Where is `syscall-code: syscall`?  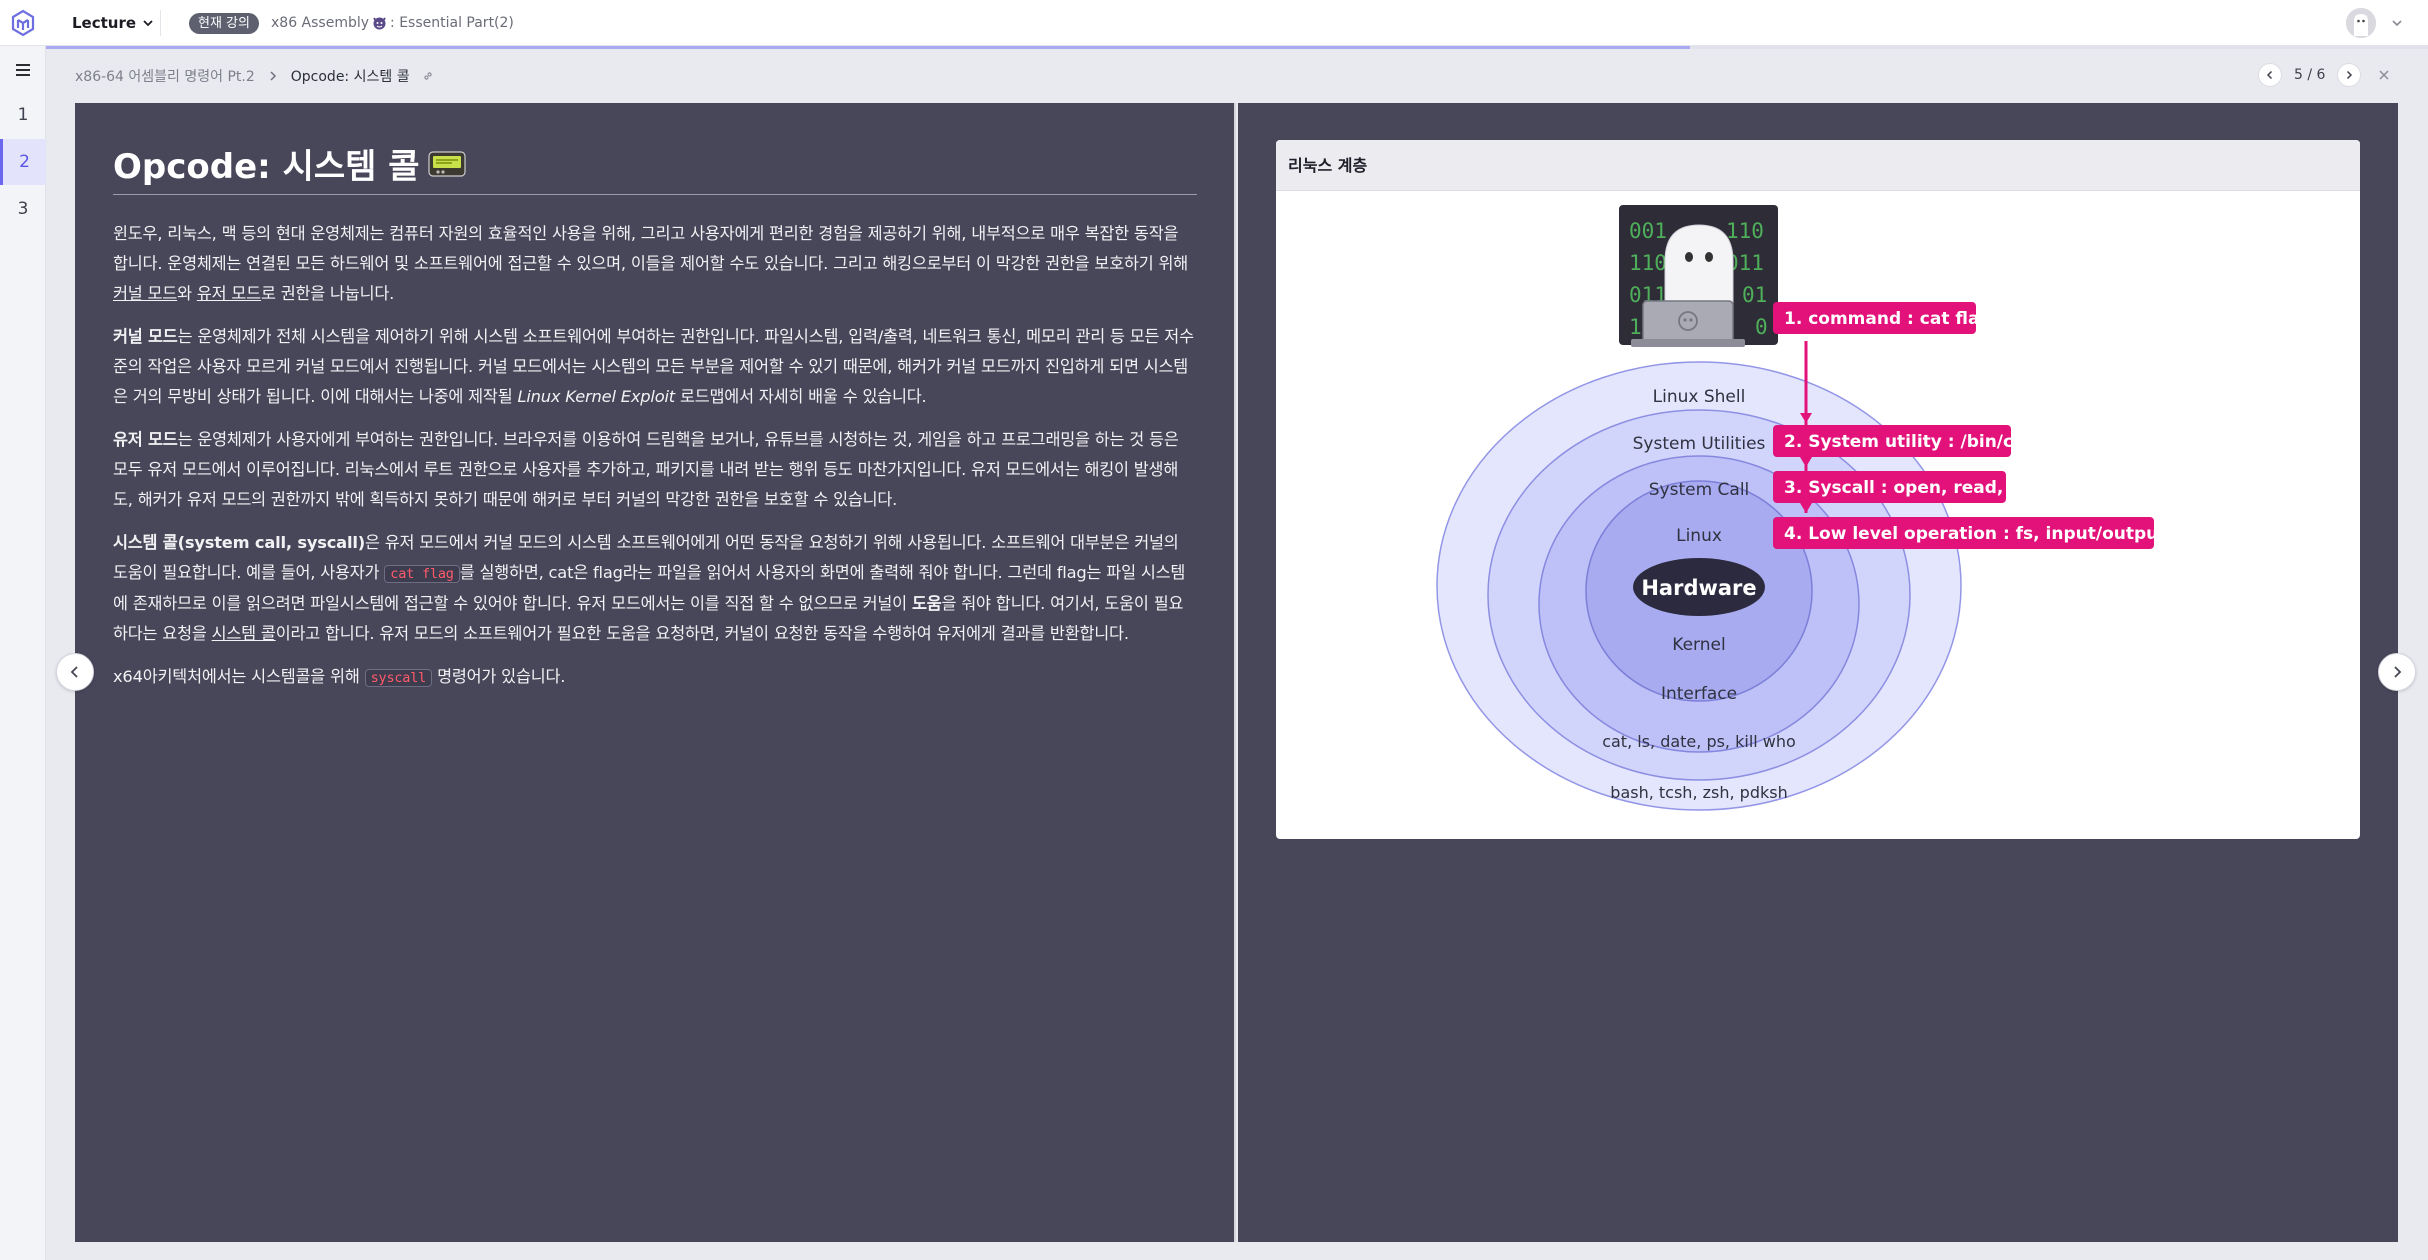 syscall-code: syscall is located at coordinates (398, 678).